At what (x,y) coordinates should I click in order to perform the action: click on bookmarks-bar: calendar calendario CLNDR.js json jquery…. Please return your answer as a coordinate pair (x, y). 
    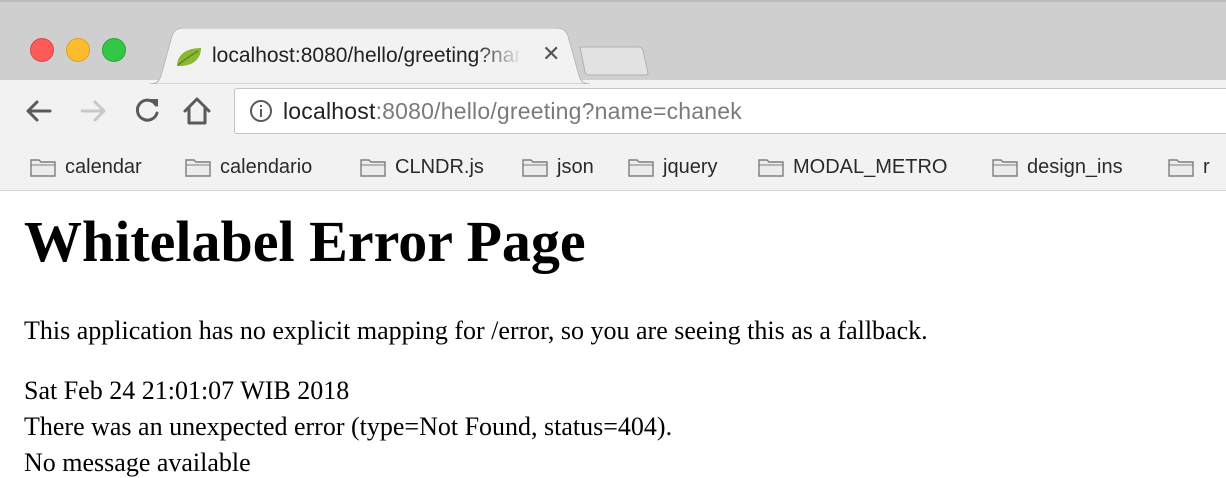
    Looking at the image, I should click on (613, 168).